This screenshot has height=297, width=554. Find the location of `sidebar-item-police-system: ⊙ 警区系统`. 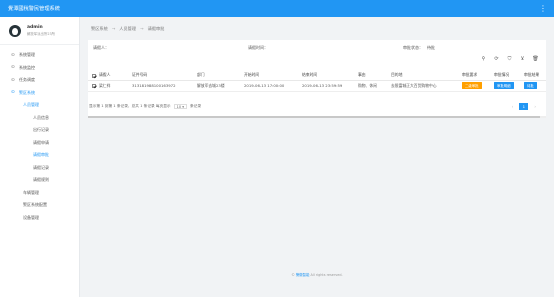

sidebar-item-police-system: ⊙ 警区系统 is located at coordinates (39, 93).